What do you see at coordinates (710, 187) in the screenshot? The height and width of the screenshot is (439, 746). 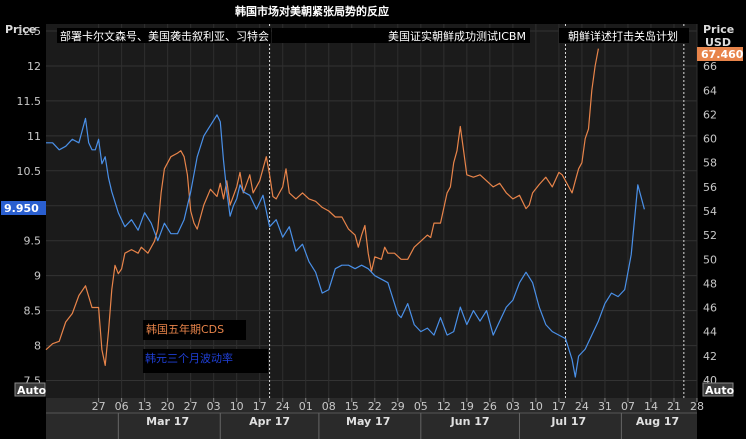 I see `right-tick-label: 56` at bounding box center [710, 187].